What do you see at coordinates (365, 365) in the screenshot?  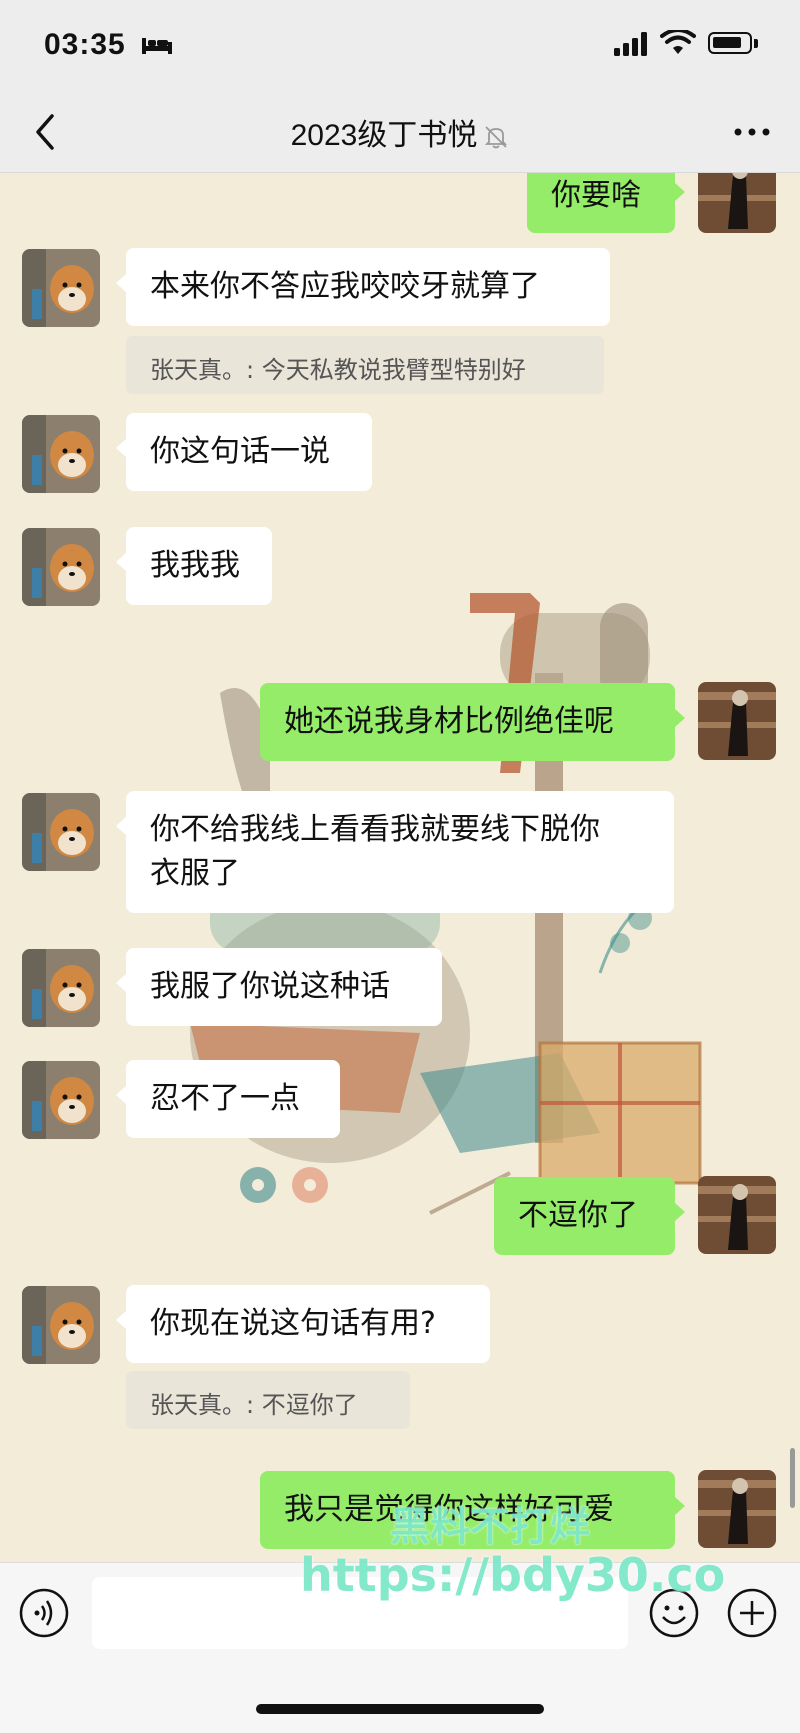 I see `quoted-reply: 张天真。: 今天私教说我臂型特别好` at bounding box center [365, 365].